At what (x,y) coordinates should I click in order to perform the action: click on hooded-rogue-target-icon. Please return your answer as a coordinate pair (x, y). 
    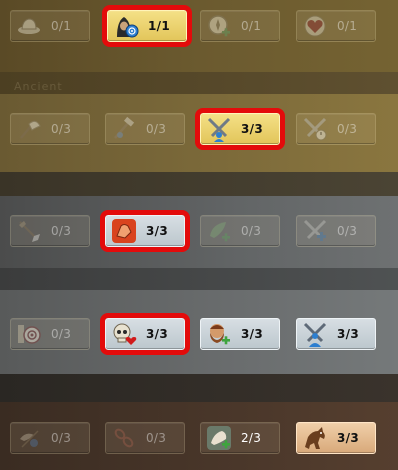
    Looking at the image, I should click on (128, 27).